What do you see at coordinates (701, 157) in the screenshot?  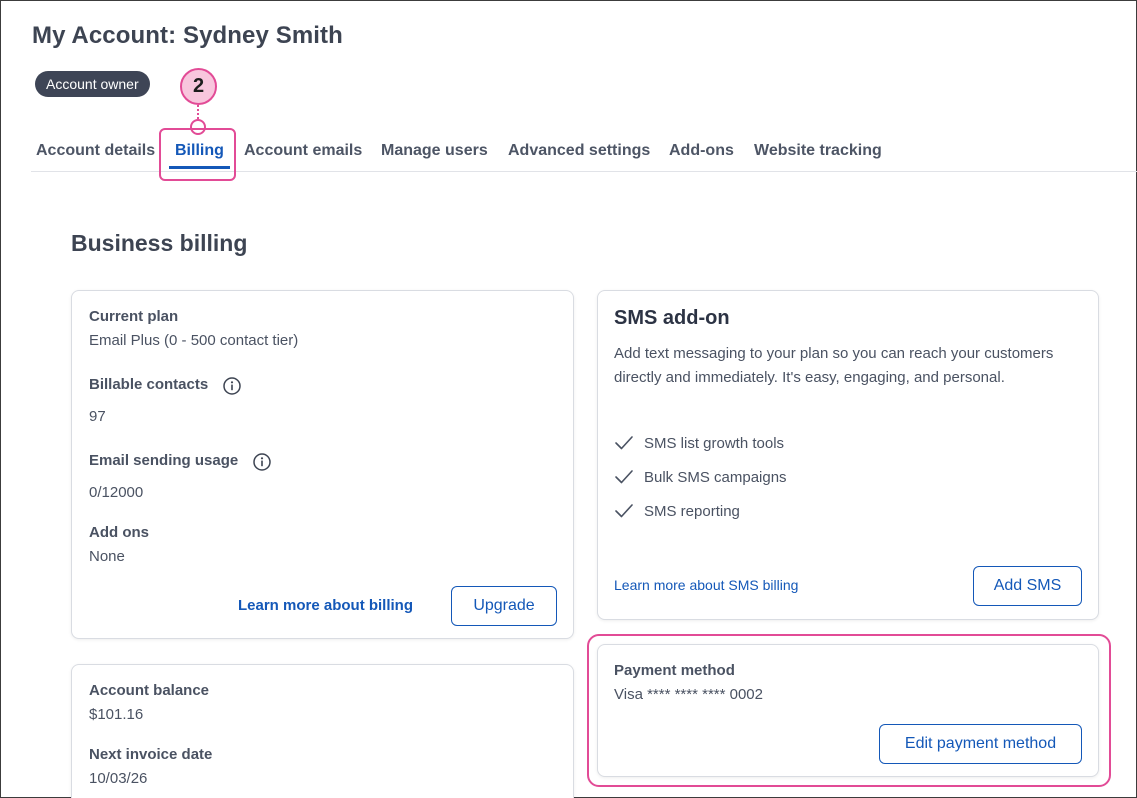 I see `tab-add-ons: Add-ons` at bounding box center [701, 157].